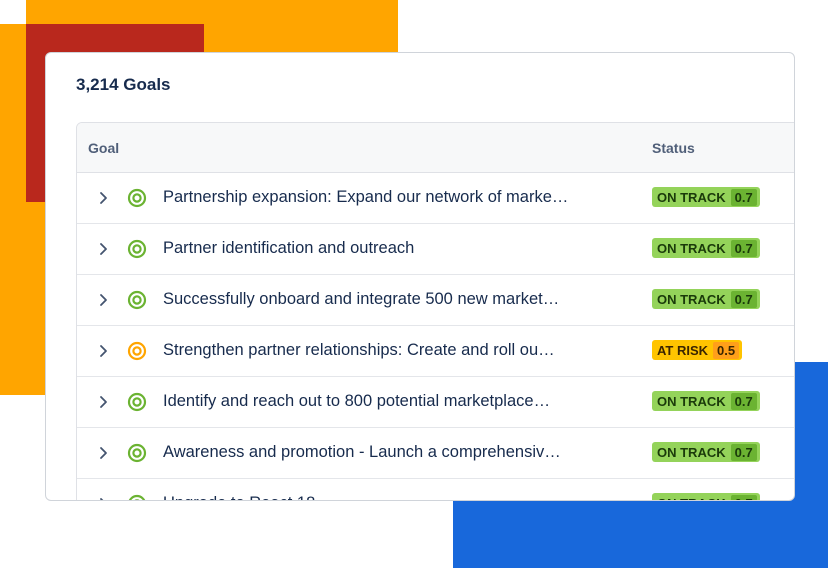 Image resolution: width=828 pixels, height=568 pixels. I want to click on status-badge: AT RISK 0.5, so click(697, 350).